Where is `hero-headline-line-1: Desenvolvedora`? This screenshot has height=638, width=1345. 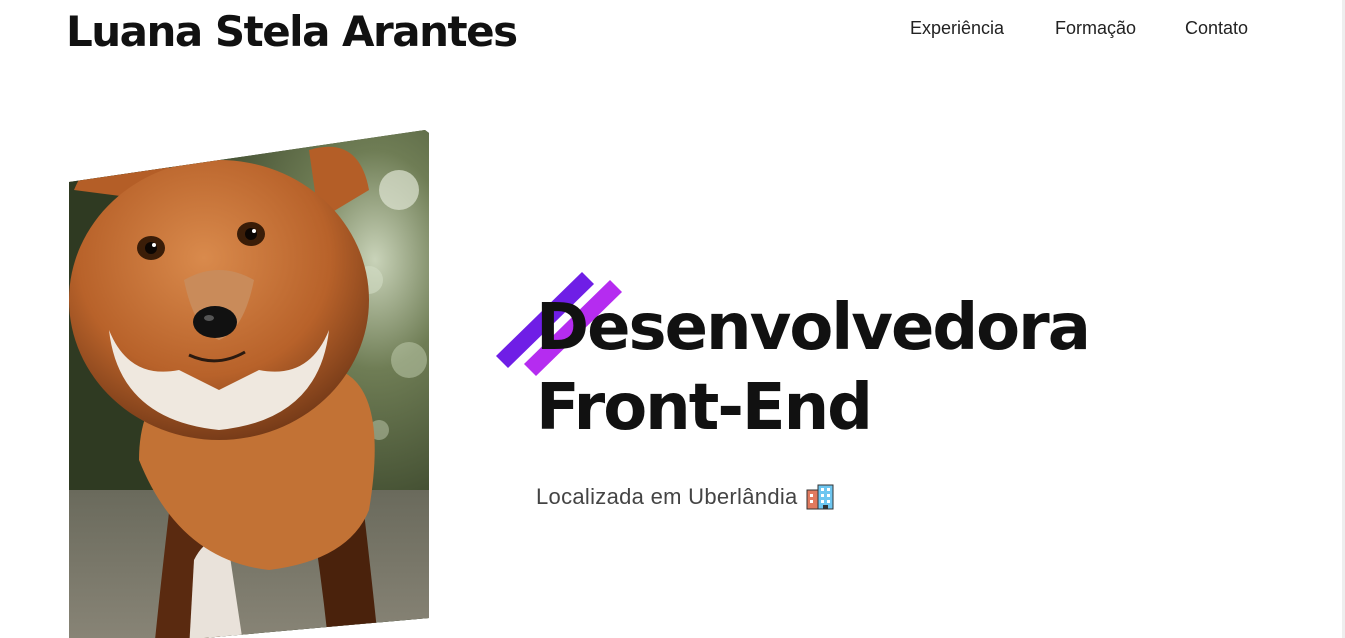 hero-headline-line-1: Desenvolvedora is located at coordinates (813, 328).